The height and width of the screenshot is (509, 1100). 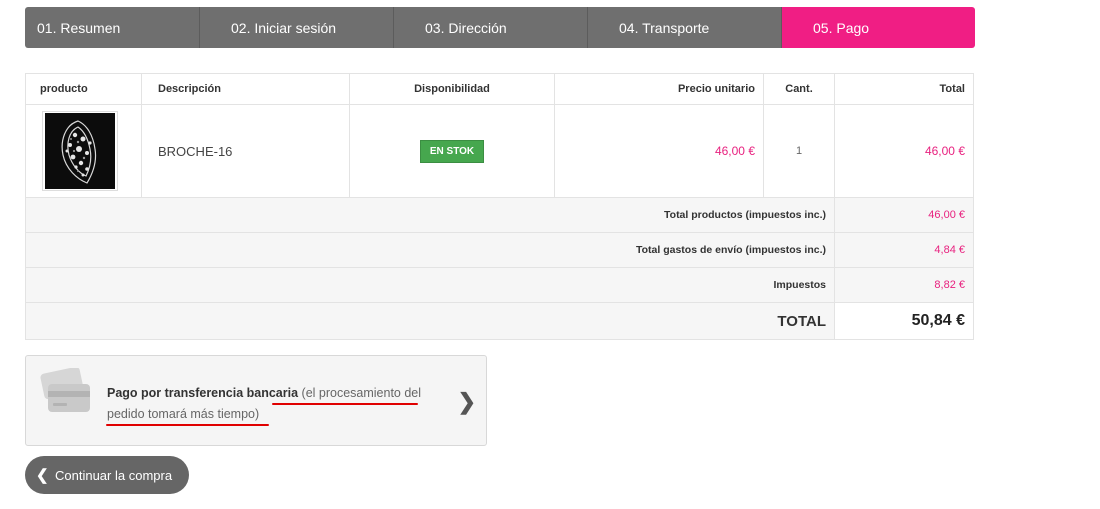 What do you see at coordinates (659, 89) in the screenshot?
I see `header-unit-price: Precio unitario` at bounding box center [659, 89].